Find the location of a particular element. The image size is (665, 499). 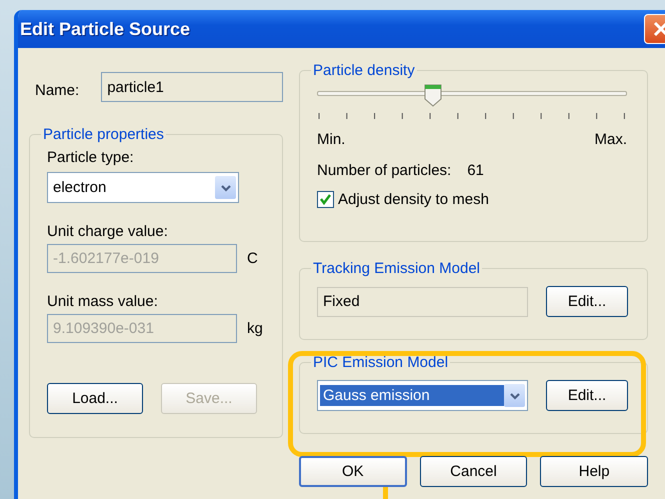

cancel-button: Cancel is located at coordinates (474, 471).